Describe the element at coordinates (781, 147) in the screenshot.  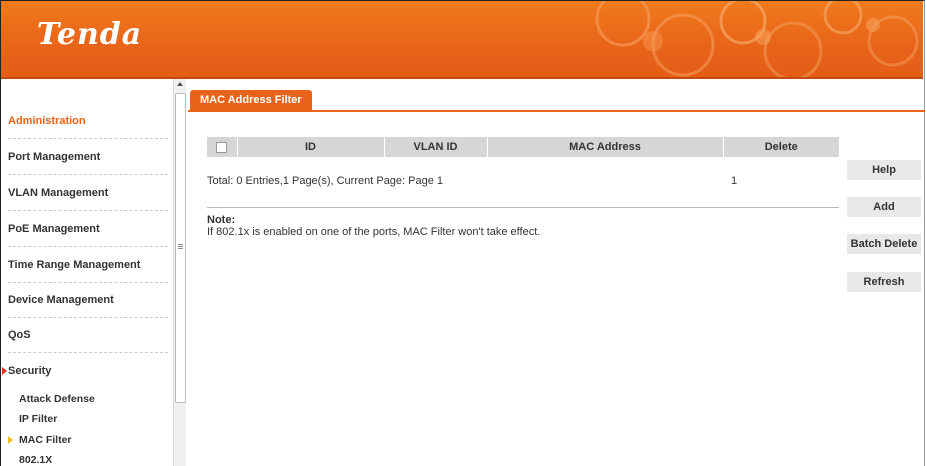
I see `column-header-delete: Delete` at that location.